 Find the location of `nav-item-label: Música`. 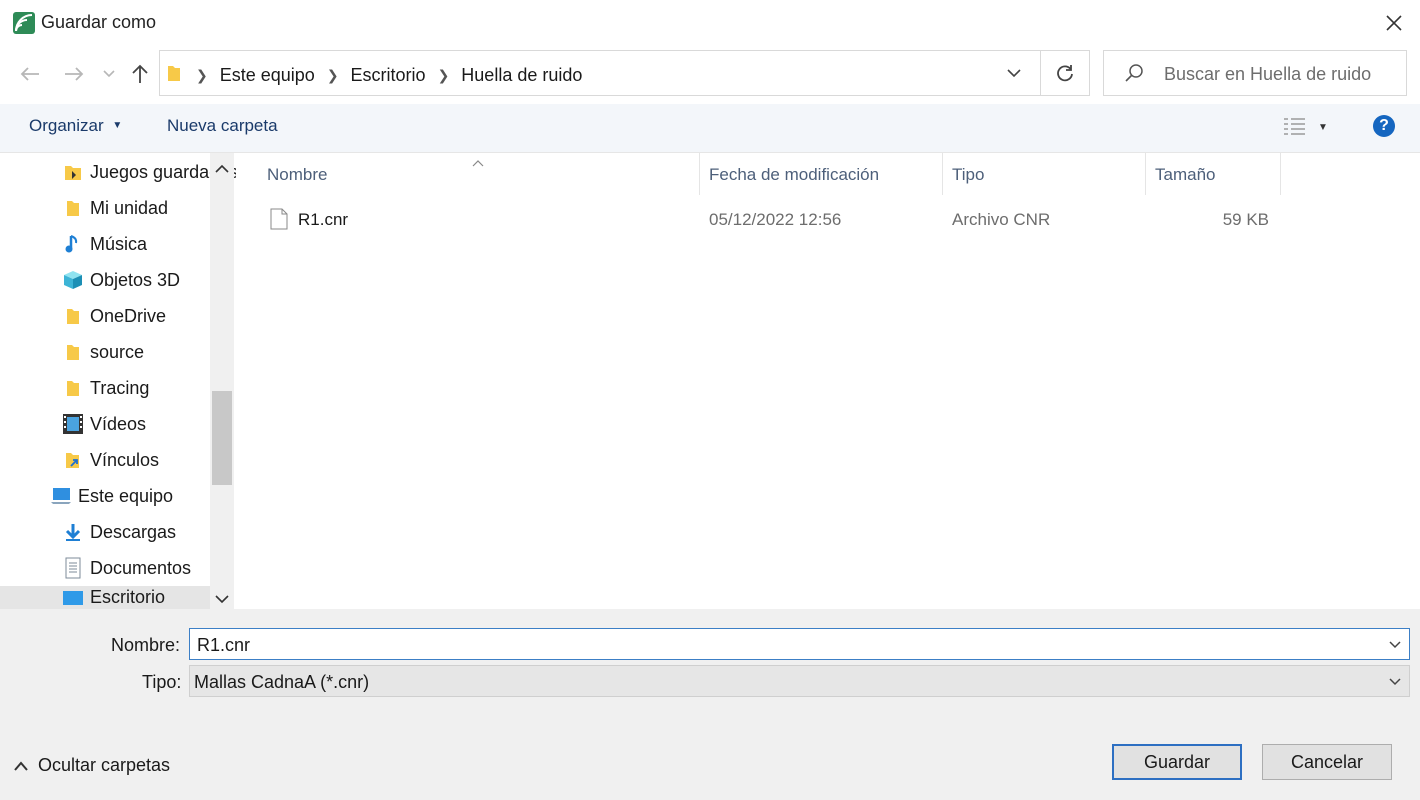

nav-item-label: Música is located at coordinates (119, 243).